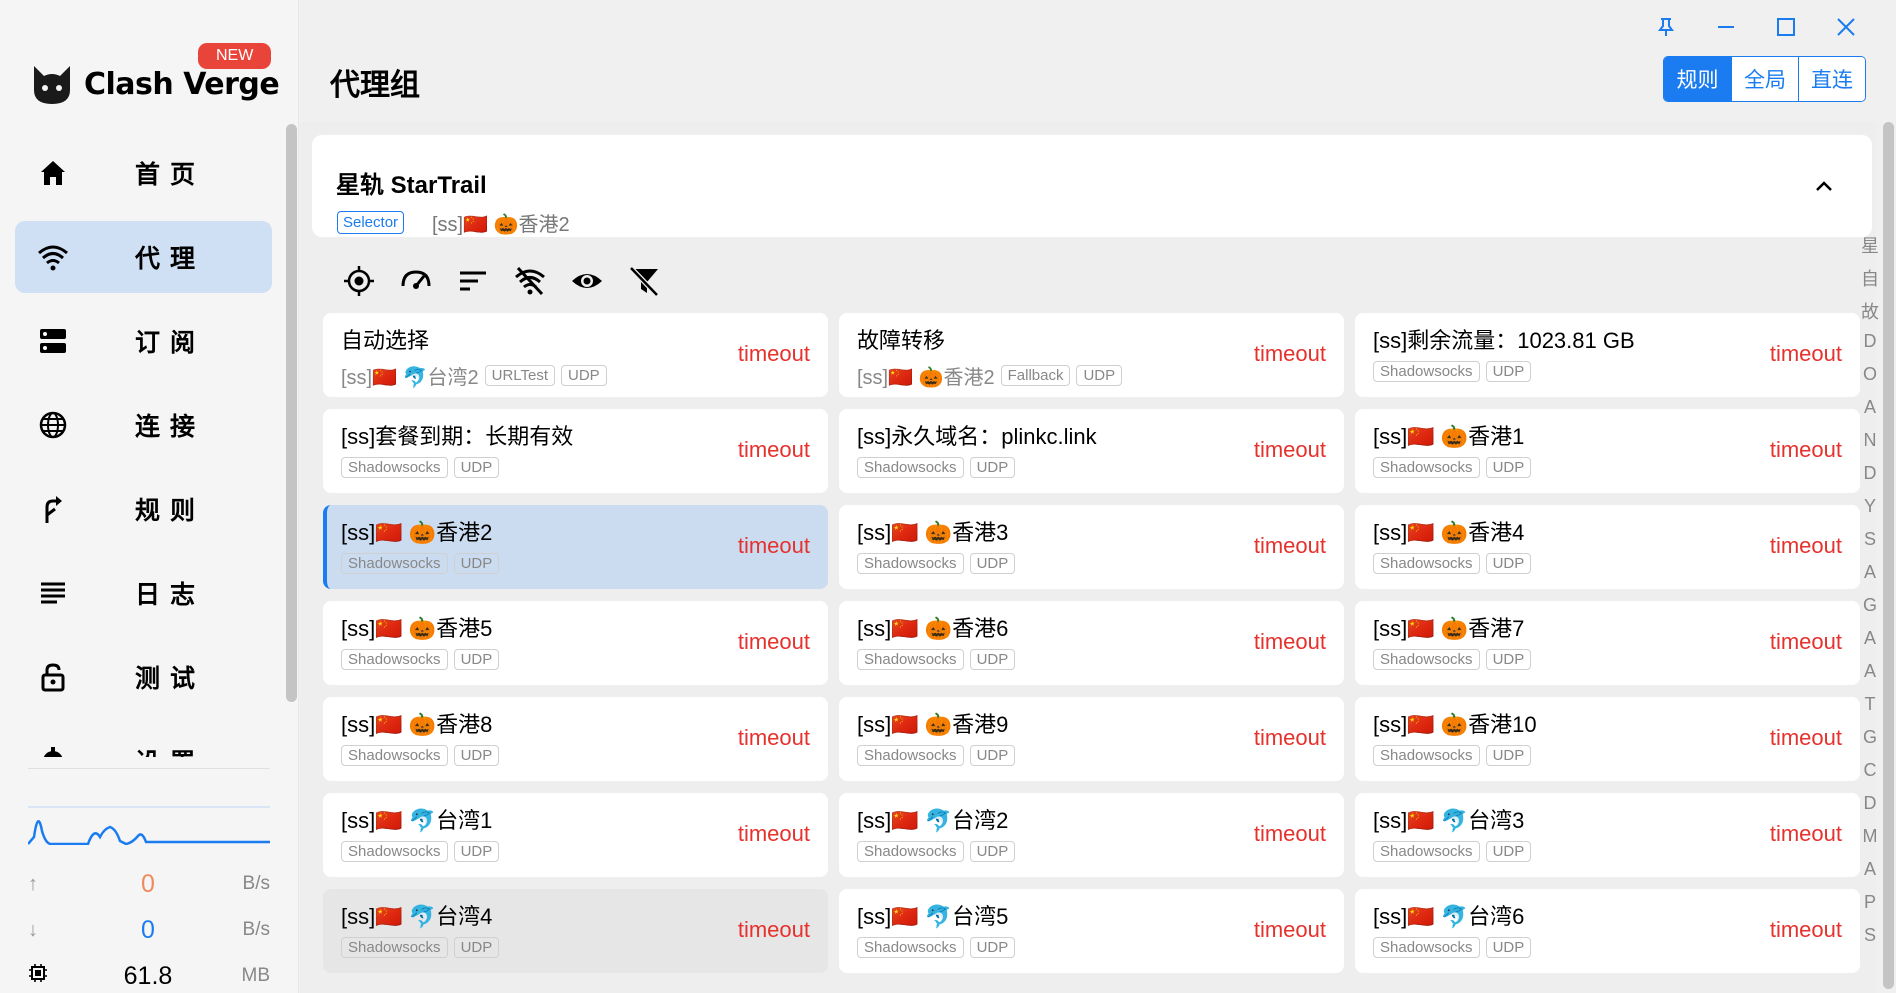  I want to click on nav-item-4: 规则, so click(143, 509).